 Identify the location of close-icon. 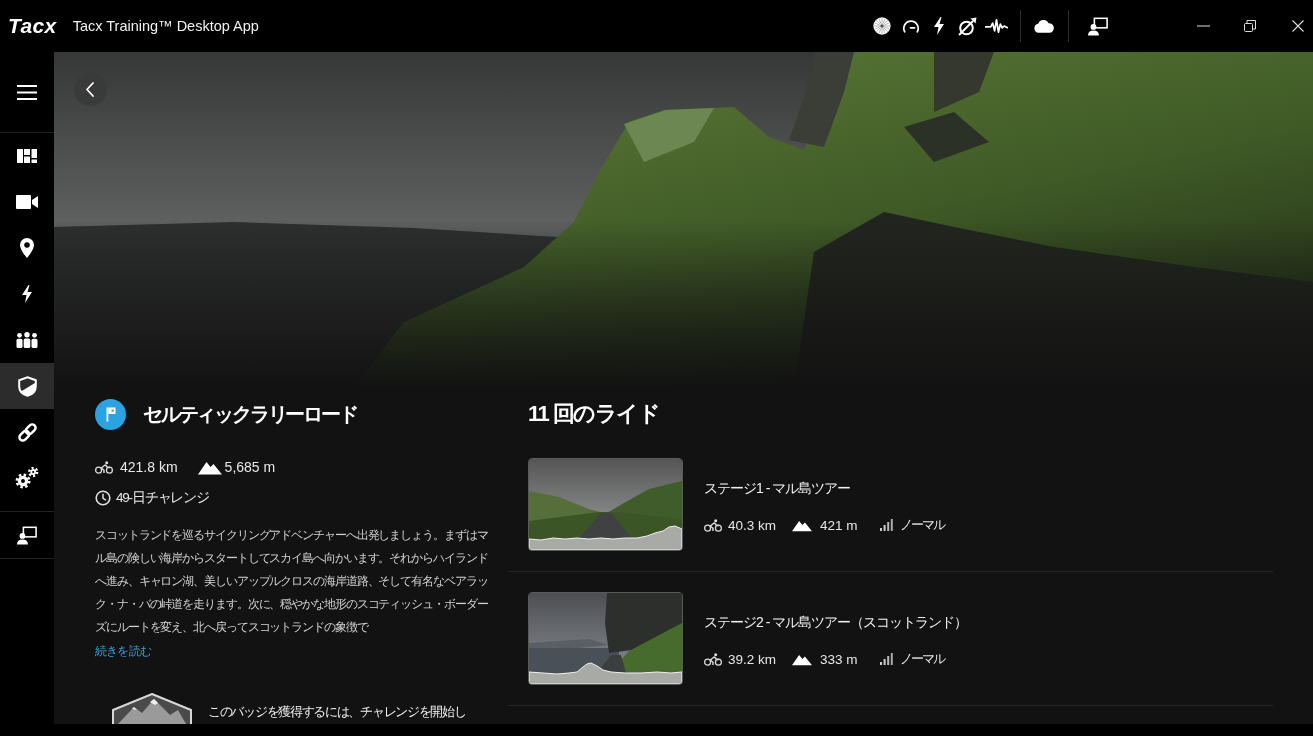
(1298, 26).